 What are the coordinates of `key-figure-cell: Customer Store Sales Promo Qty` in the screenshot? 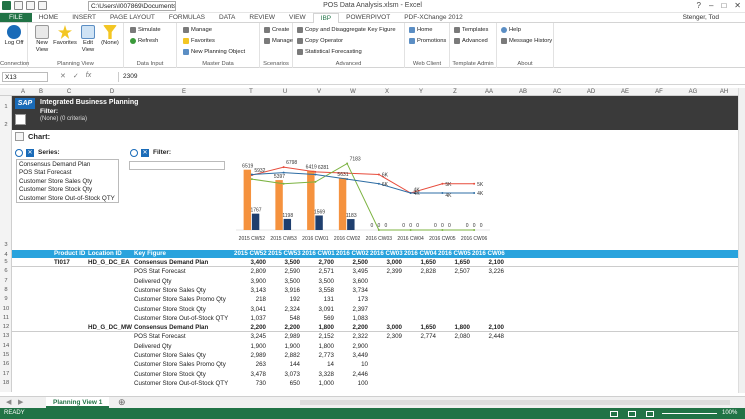 It's located at (180, 299).